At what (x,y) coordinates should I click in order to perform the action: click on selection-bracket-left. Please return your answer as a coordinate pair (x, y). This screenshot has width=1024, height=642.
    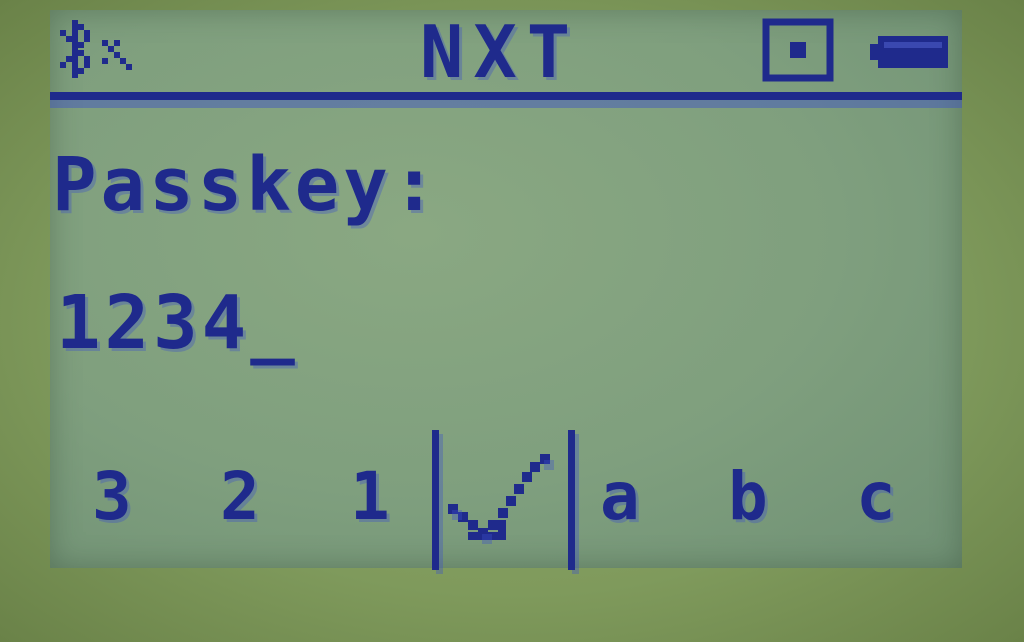
    Looking at the image, I should click on (435, 500).